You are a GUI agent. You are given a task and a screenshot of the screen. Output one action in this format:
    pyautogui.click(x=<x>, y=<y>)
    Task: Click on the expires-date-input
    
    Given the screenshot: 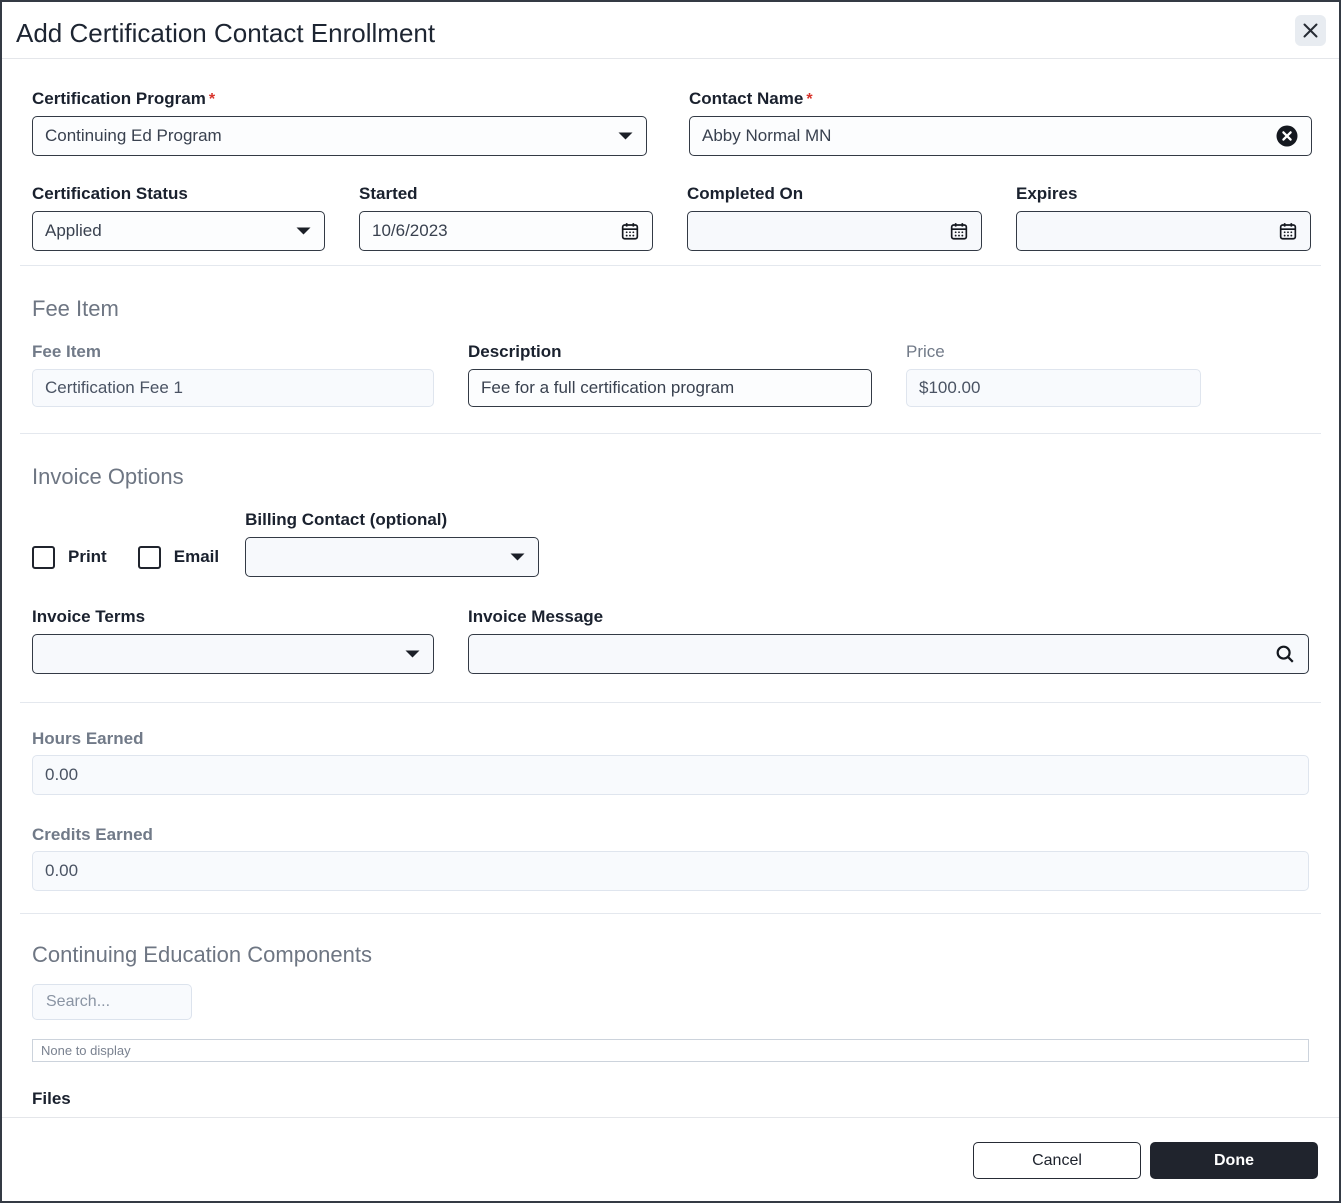 What is the action you would take?
    pyautogui.click(x=1163, y=231)
    